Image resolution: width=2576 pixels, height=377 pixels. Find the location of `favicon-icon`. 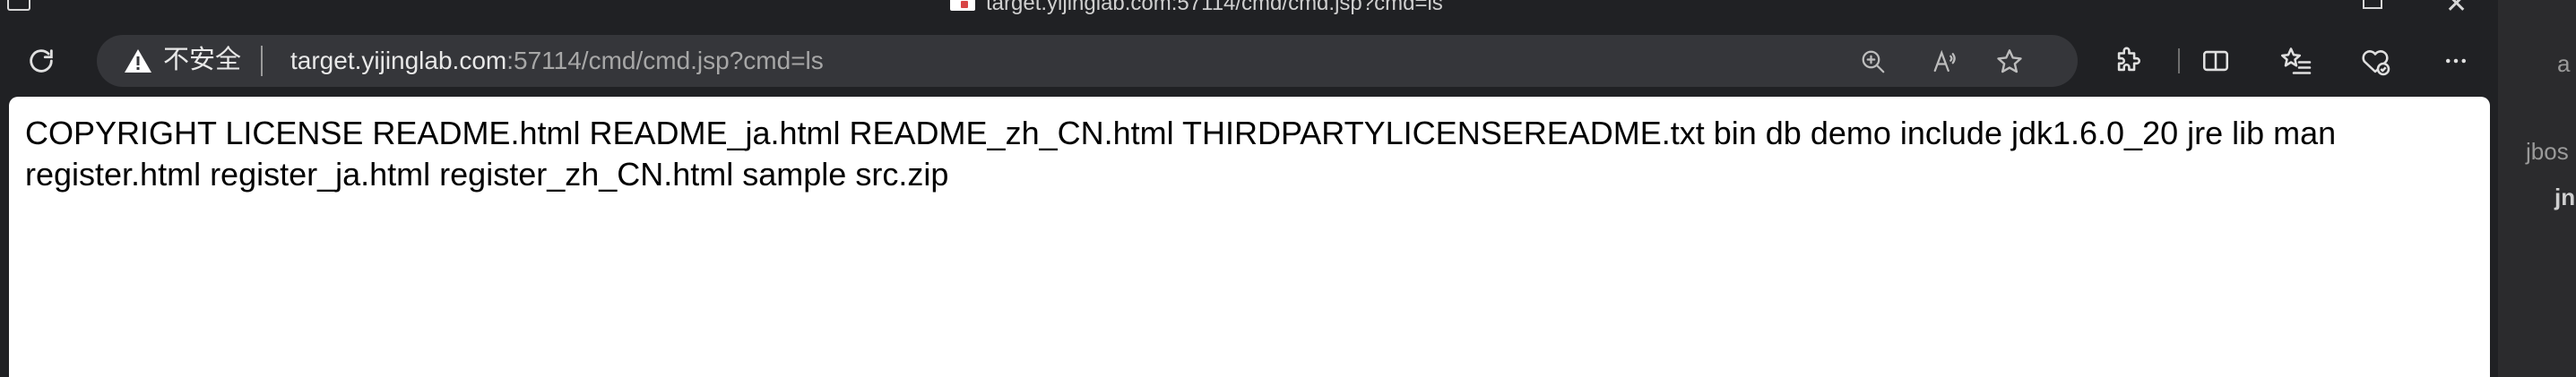

favicon-icon is located at coordinates (962, 5).